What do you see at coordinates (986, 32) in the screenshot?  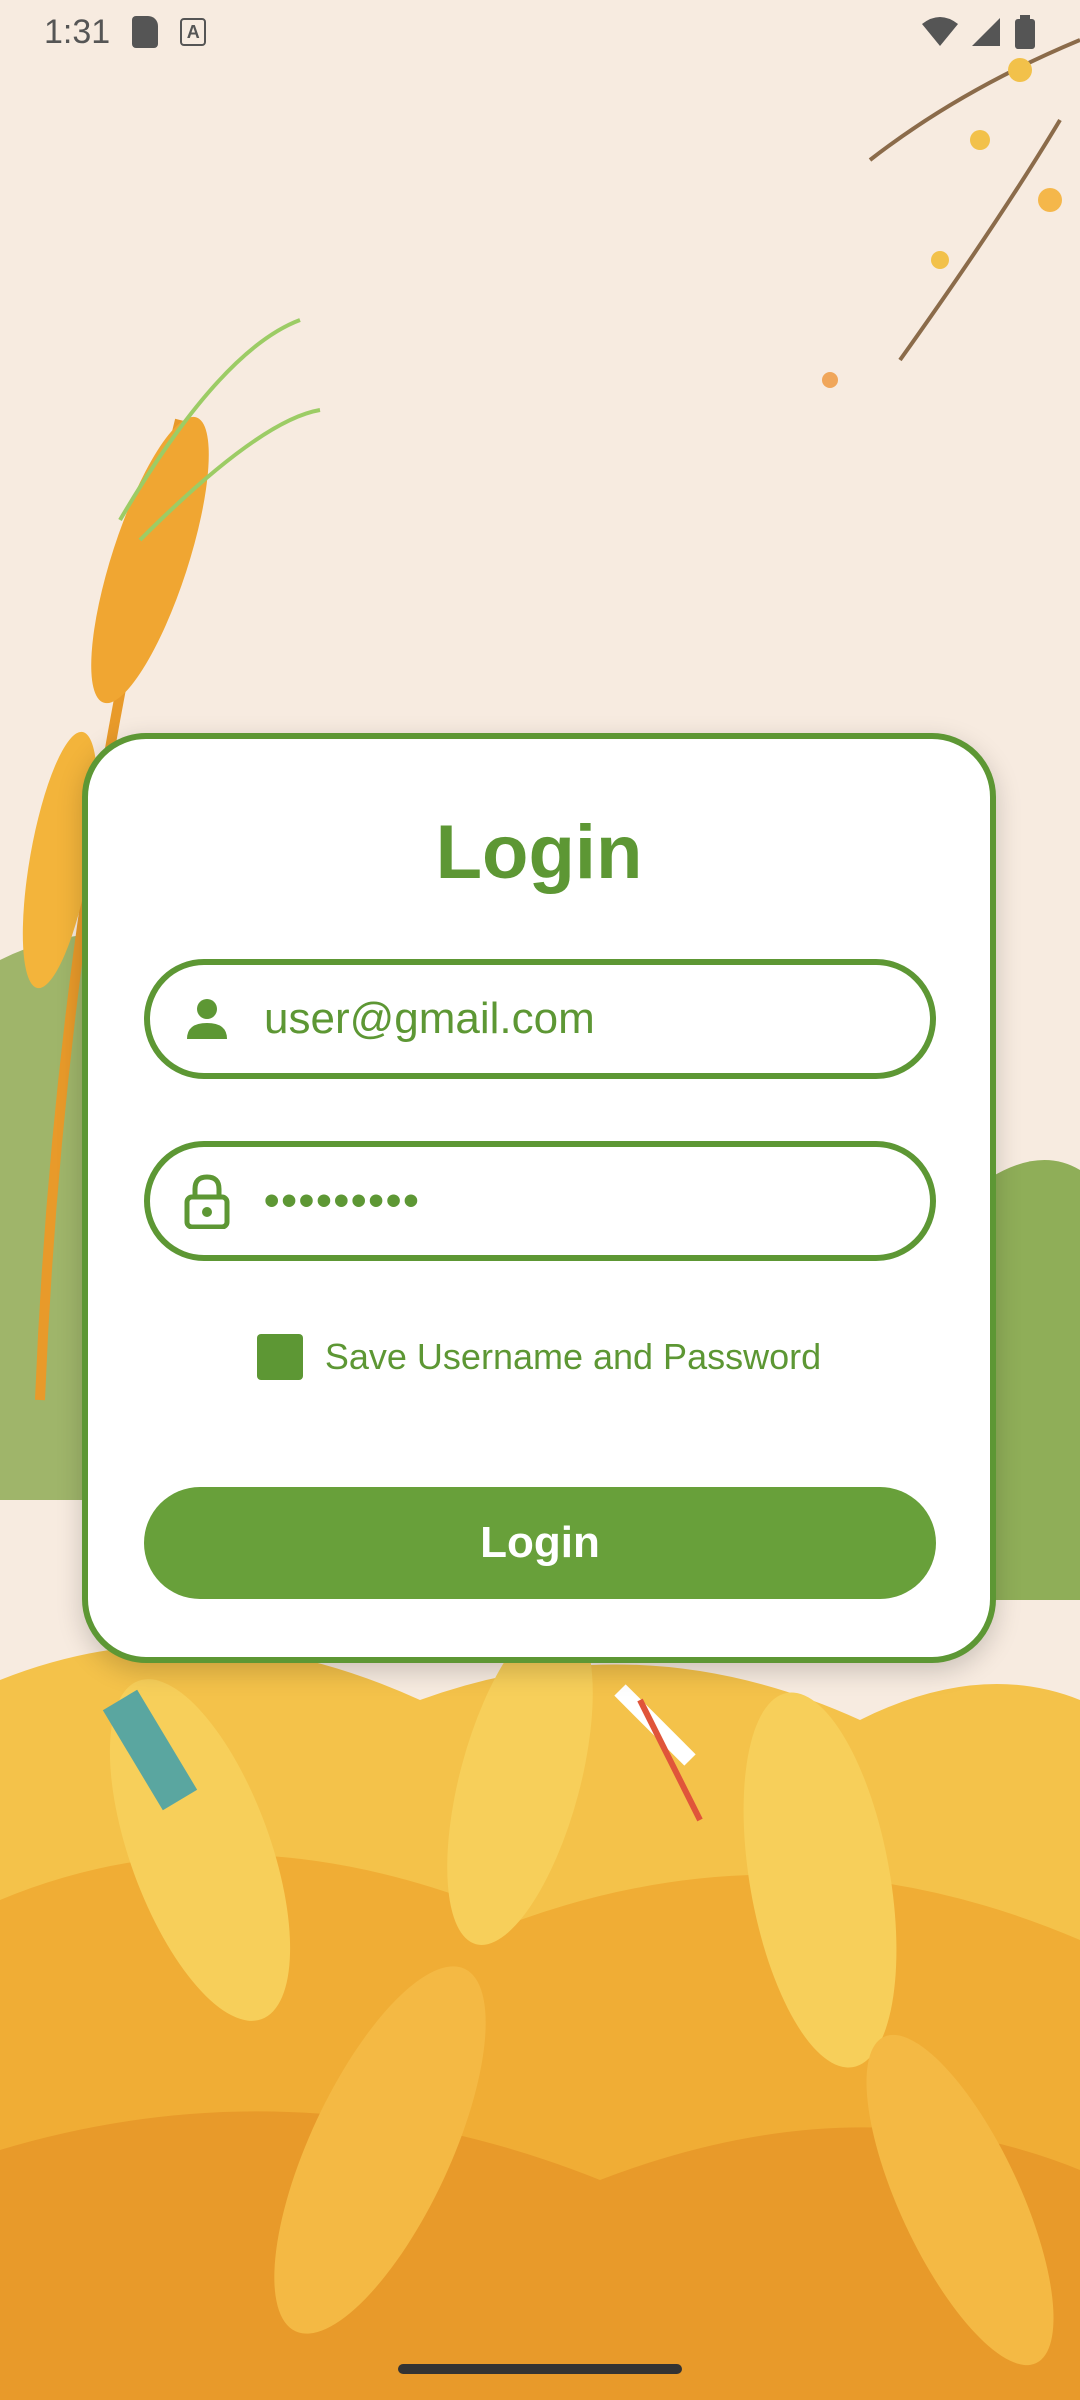 I see `signal-icon` at bounding box center [986, 32].